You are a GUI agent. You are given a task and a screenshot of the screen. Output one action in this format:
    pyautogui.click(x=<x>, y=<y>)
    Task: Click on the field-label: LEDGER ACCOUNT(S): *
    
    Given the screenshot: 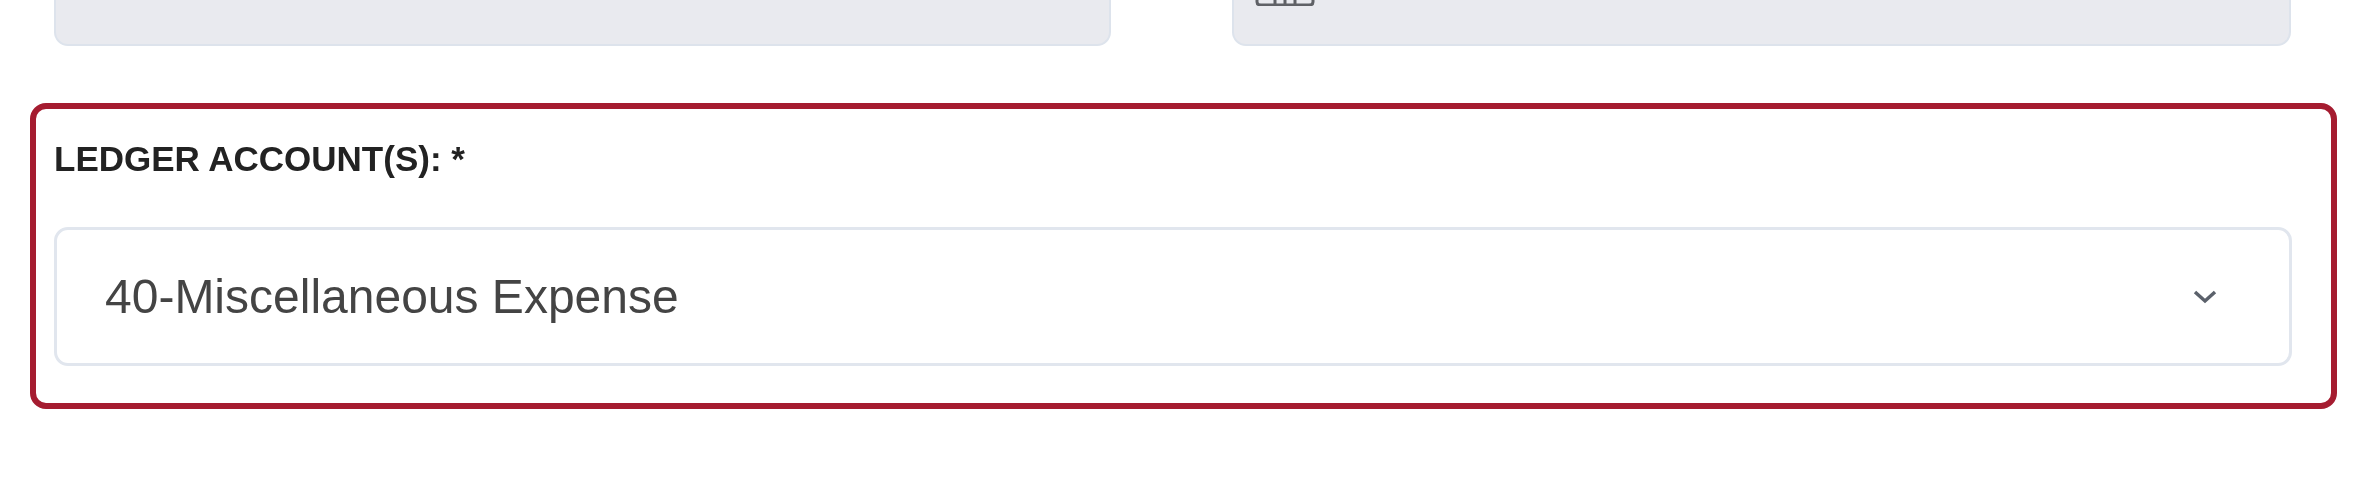 What is the action you would take?
    pyautogui.click(x=259, y=159)
    